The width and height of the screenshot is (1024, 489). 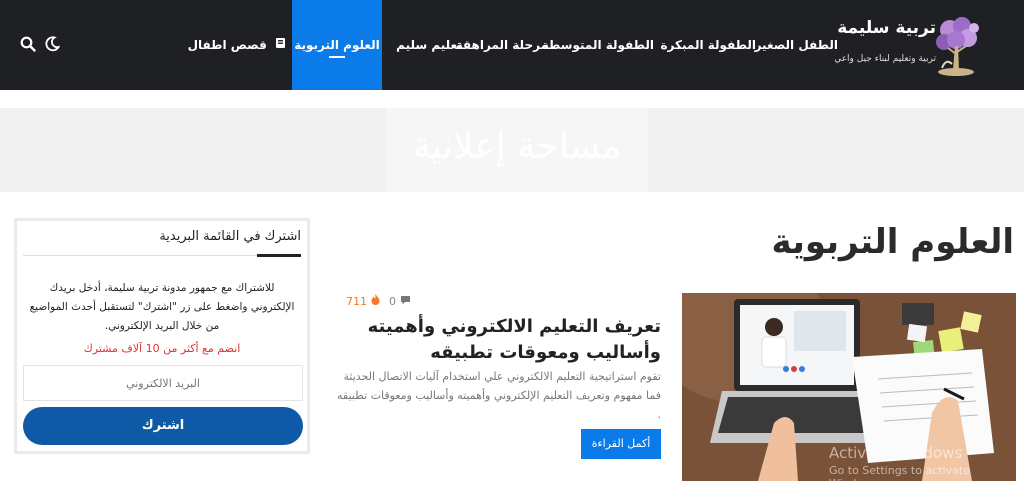 I want to click on email-field, so click(x=163, y=383).